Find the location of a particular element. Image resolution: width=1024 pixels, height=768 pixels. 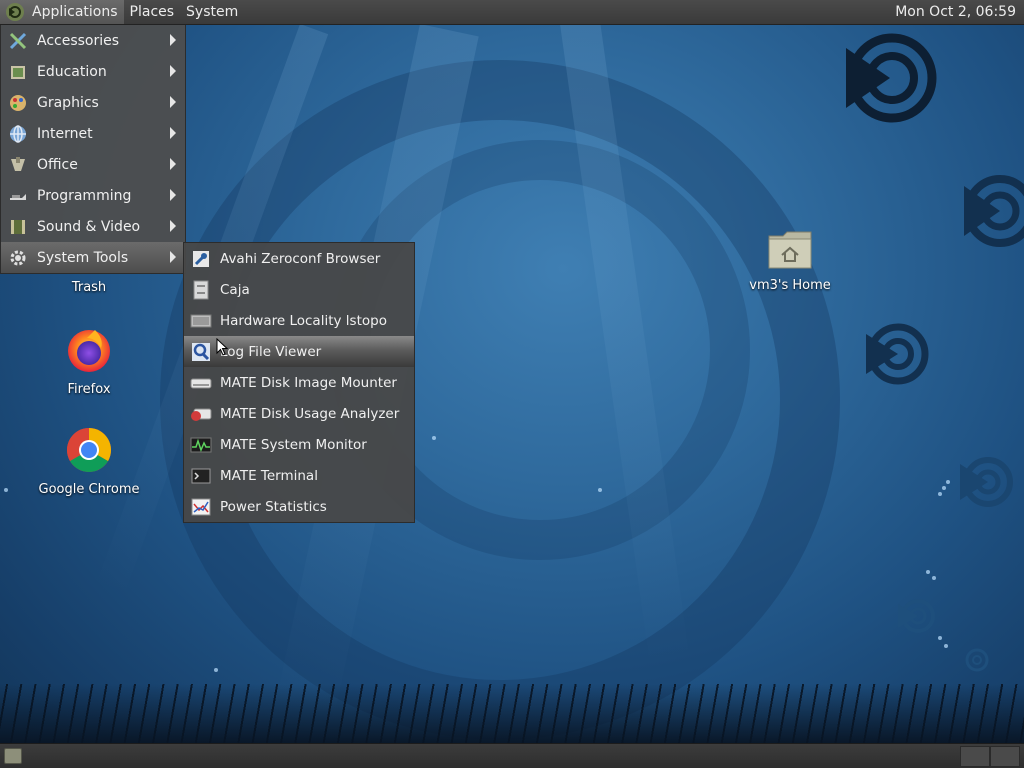

home-folder-desktop-icon: vm3's Home is located at coordinates (790, 260).